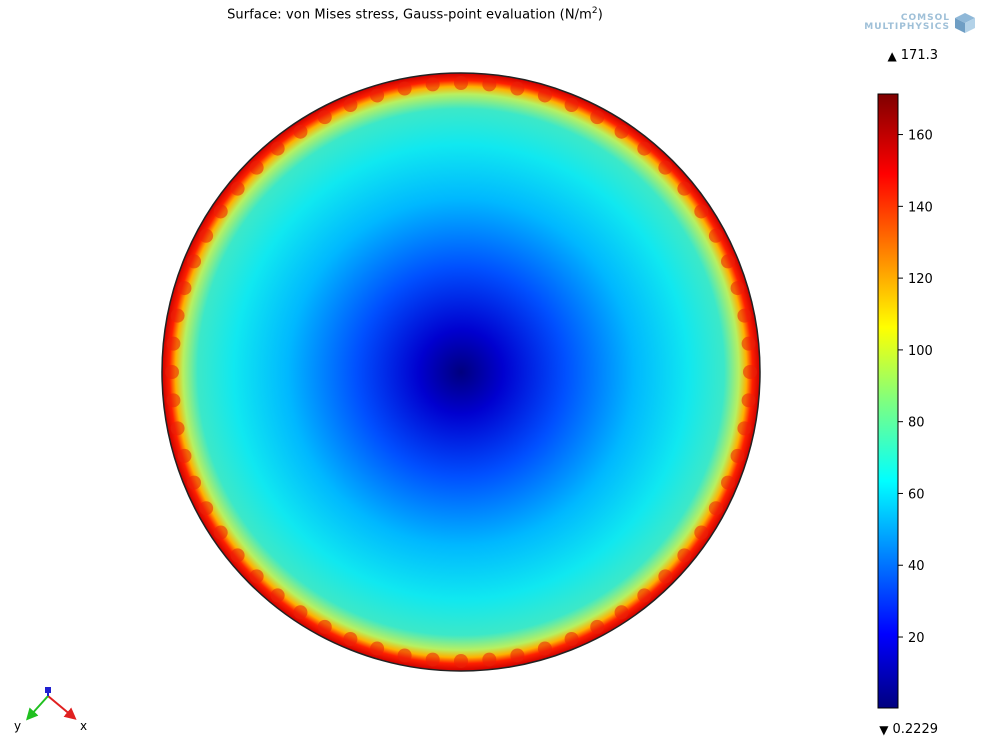  I want to click on colorbar-tick-label: 120, so click(920, 279).